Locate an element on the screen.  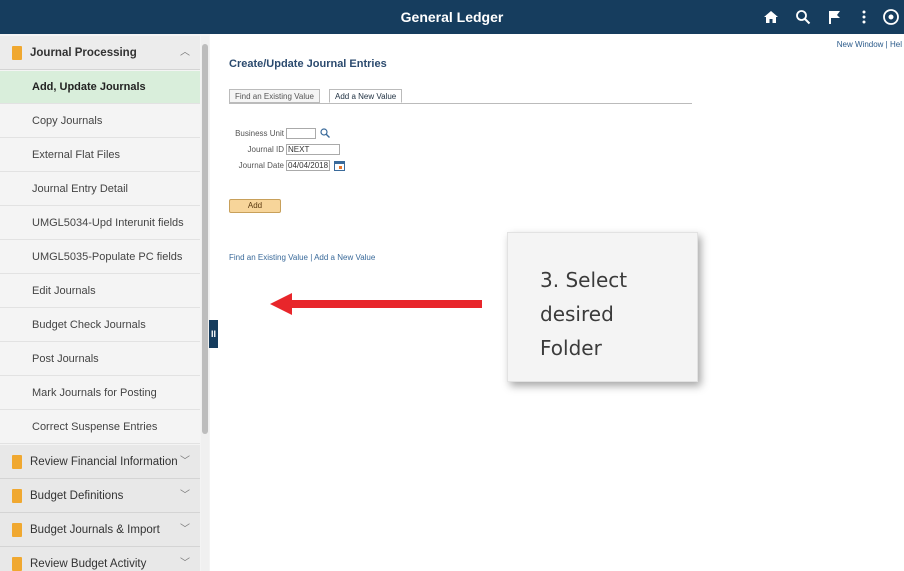
sidebar-group-budget-journals-import: Budget Journals & Import ﹀ is located at coordinates (100, 530).